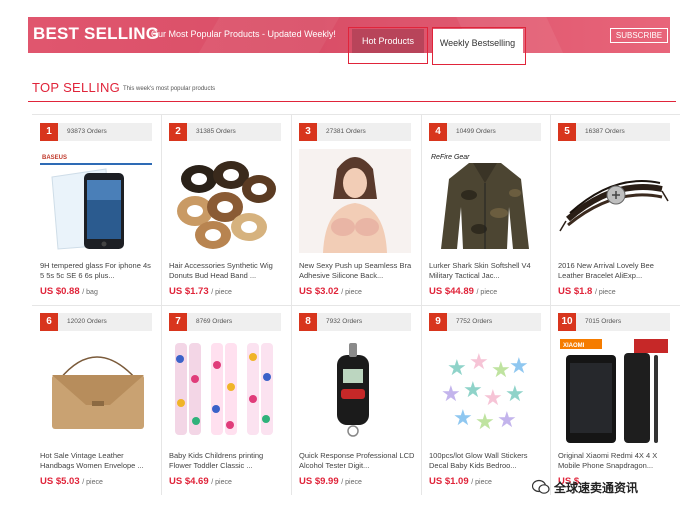 This screenshot has width=692, height=517. I want to click on rank-bar: 2 31385 Orders, so click(225, 132).